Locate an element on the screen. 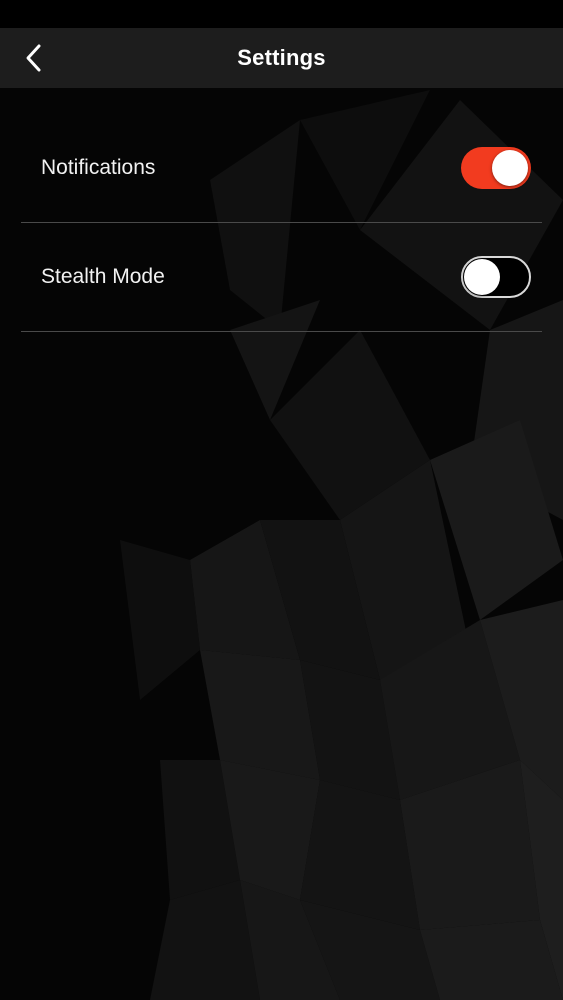 This screenshot has width=563, height=1000. chevron-left-icon is located at coordinates (33, 58).